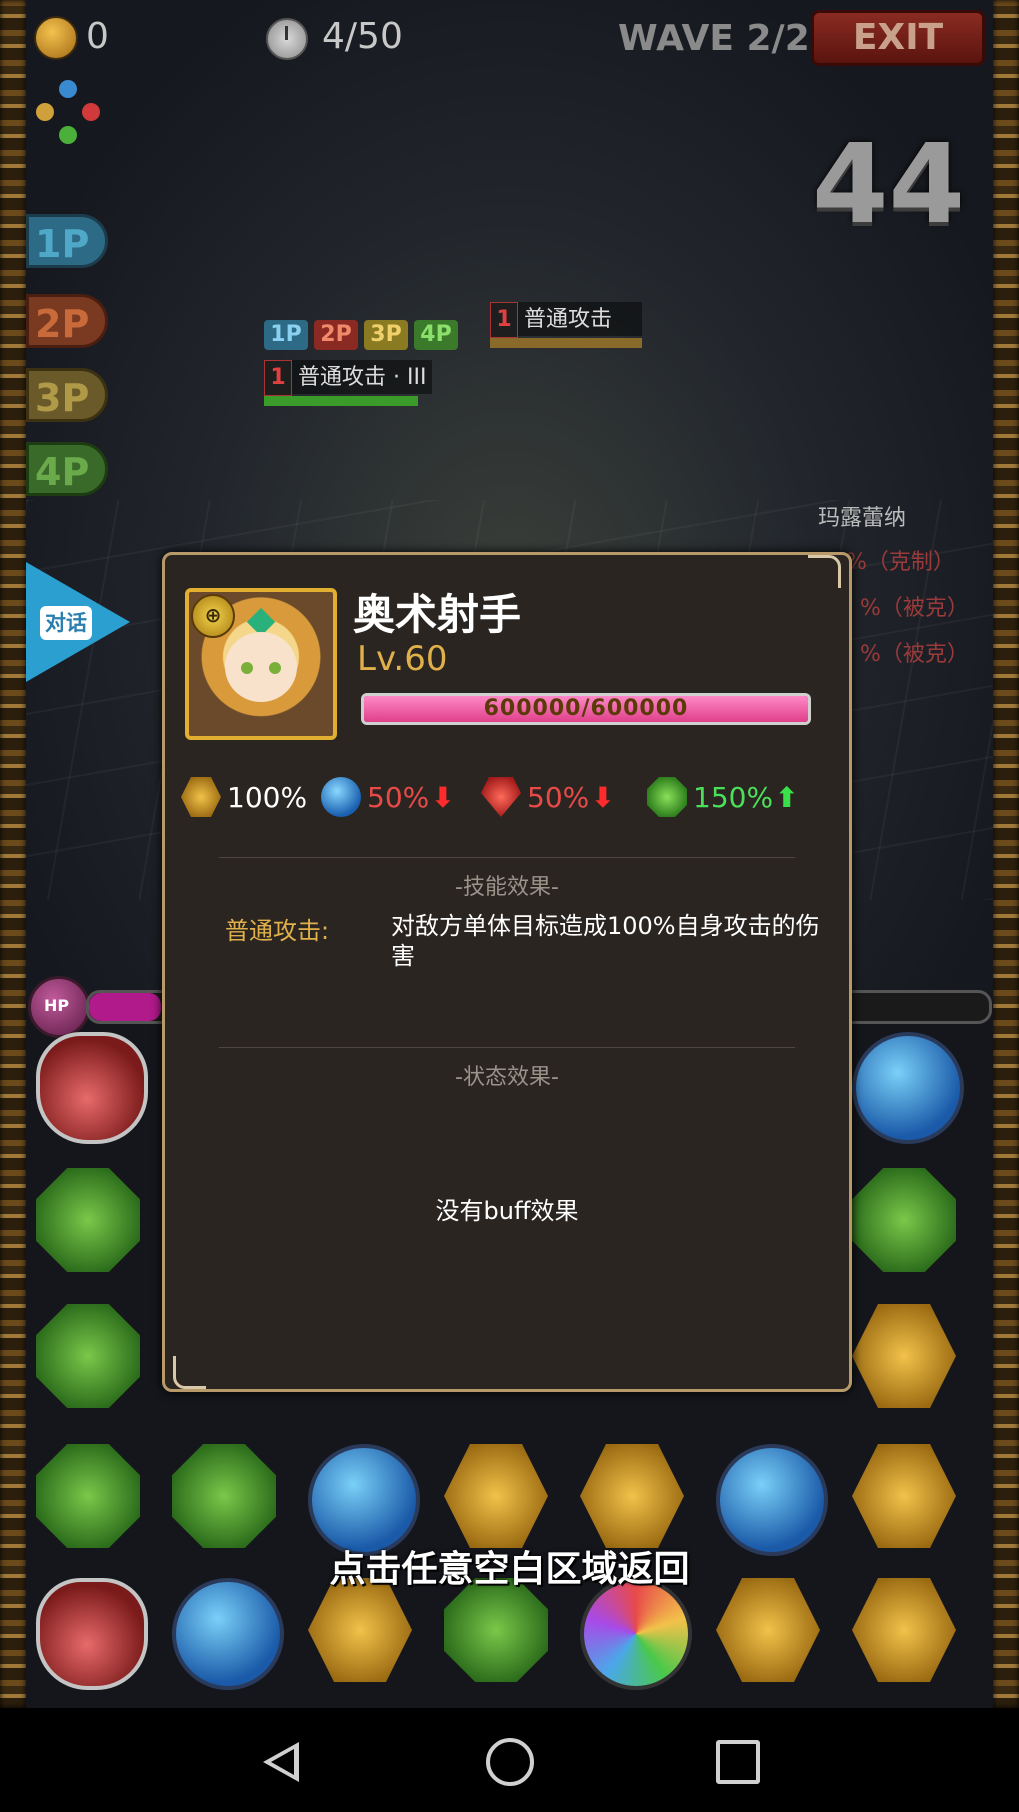  What do you see at coordinates (13, 854) in the screenshot?
I see `left-frame-ornament` at bounding box center [13, 854].